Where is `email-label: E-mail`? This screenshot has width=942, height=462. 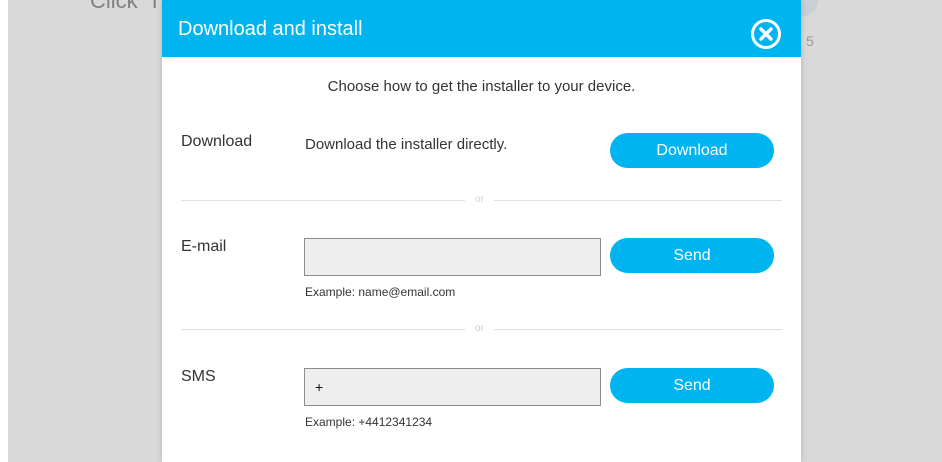 email-label: E-mail is located at coordinates (204, 246).